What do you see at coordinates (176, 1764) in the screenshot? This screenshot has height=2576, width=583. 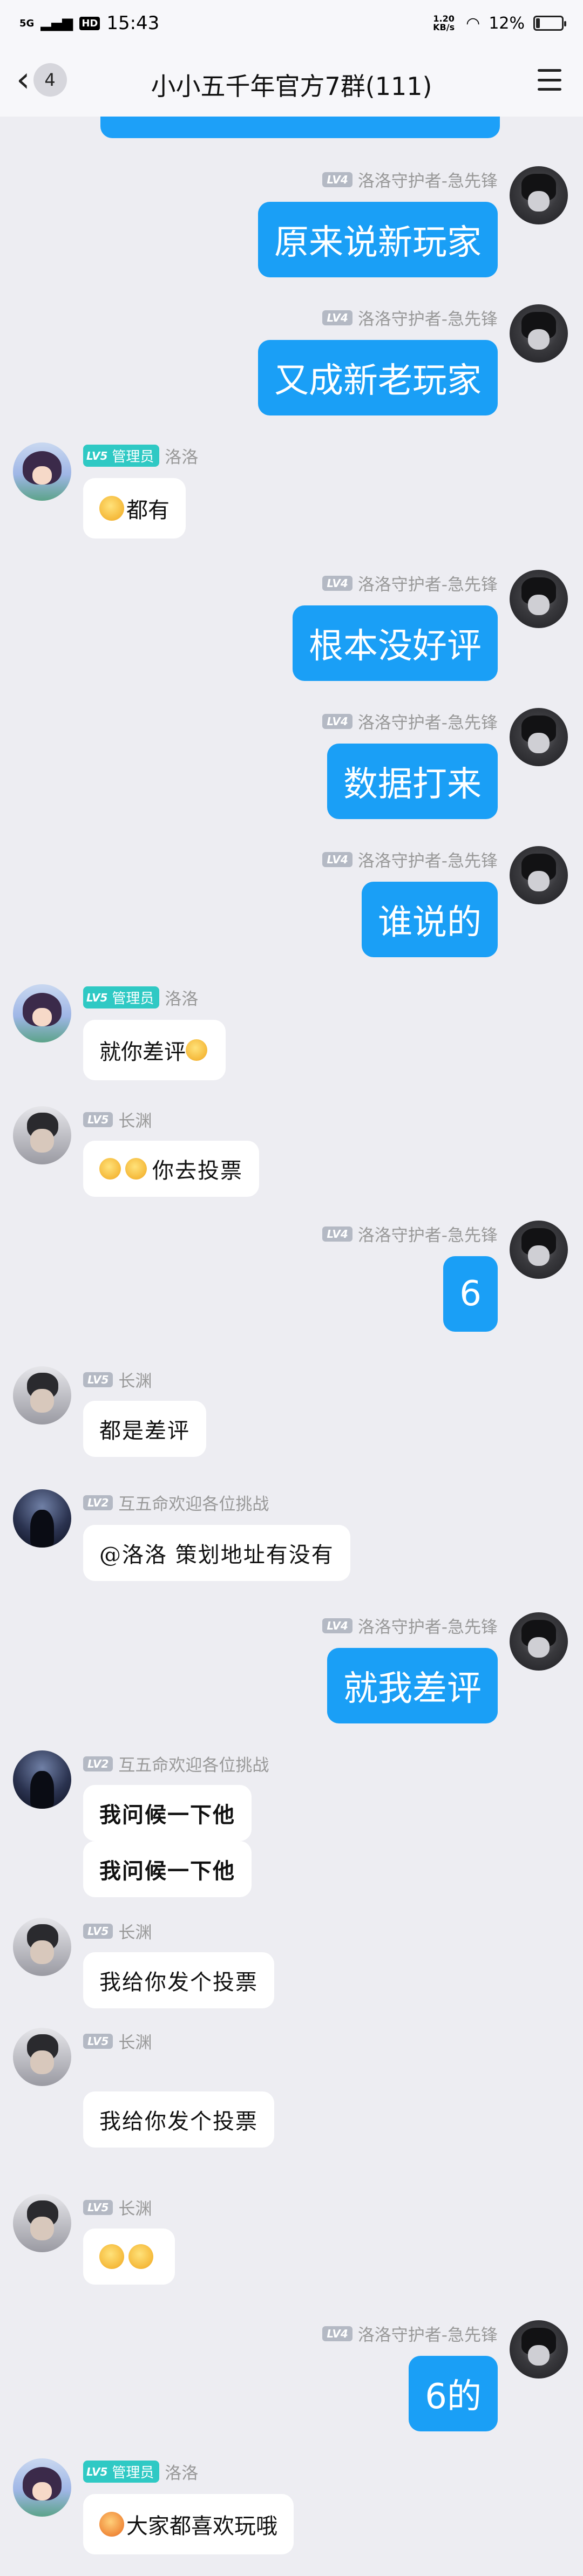 I see `sender-meta: LV2 互五命欢迎各位挑战` at bounding box center [176, 1764].